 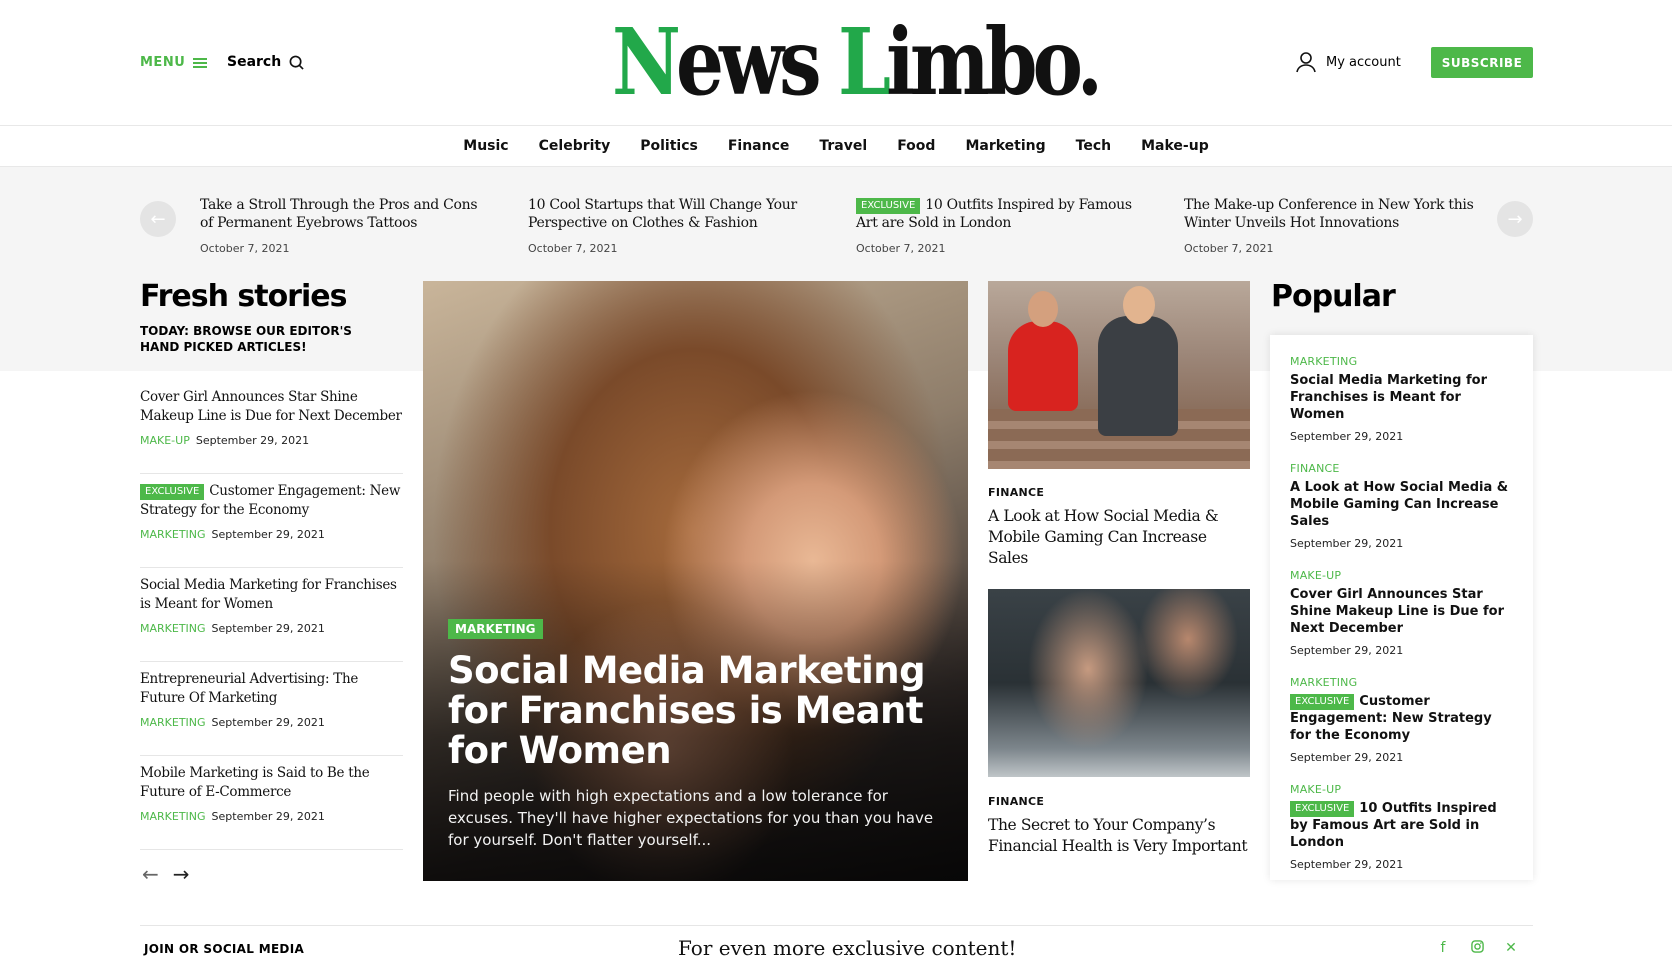 What do you see at coordinates (1333, 296) in the screenshot?
I see `popular-title: Popular` at bounding box center [1333, 296].